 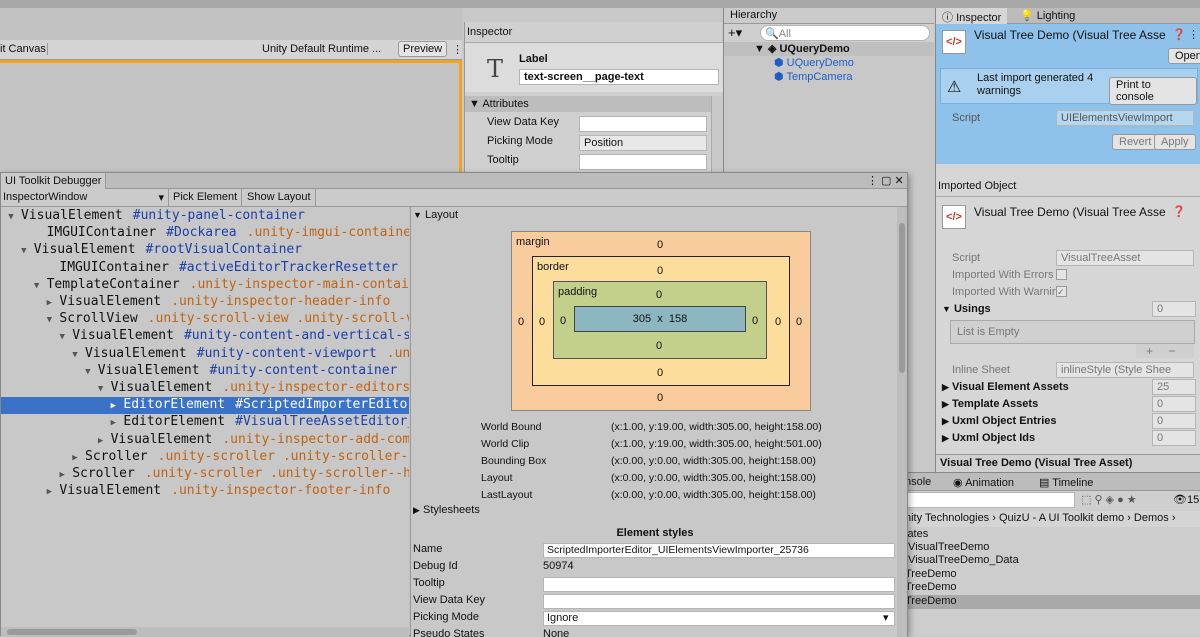 What do you see at coordinates (1069, 387) in the screenshot?
I see `group-row: ▶ Visual Element Assets 25` at bounding box center [1069, 387].